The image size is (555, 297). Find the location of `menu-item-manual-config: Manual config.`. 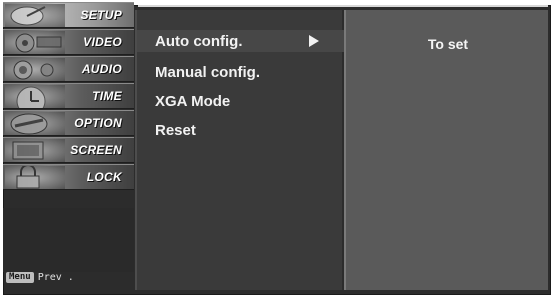

menu-item-manual-config: Manual config. is located at coordinates (240, 72).